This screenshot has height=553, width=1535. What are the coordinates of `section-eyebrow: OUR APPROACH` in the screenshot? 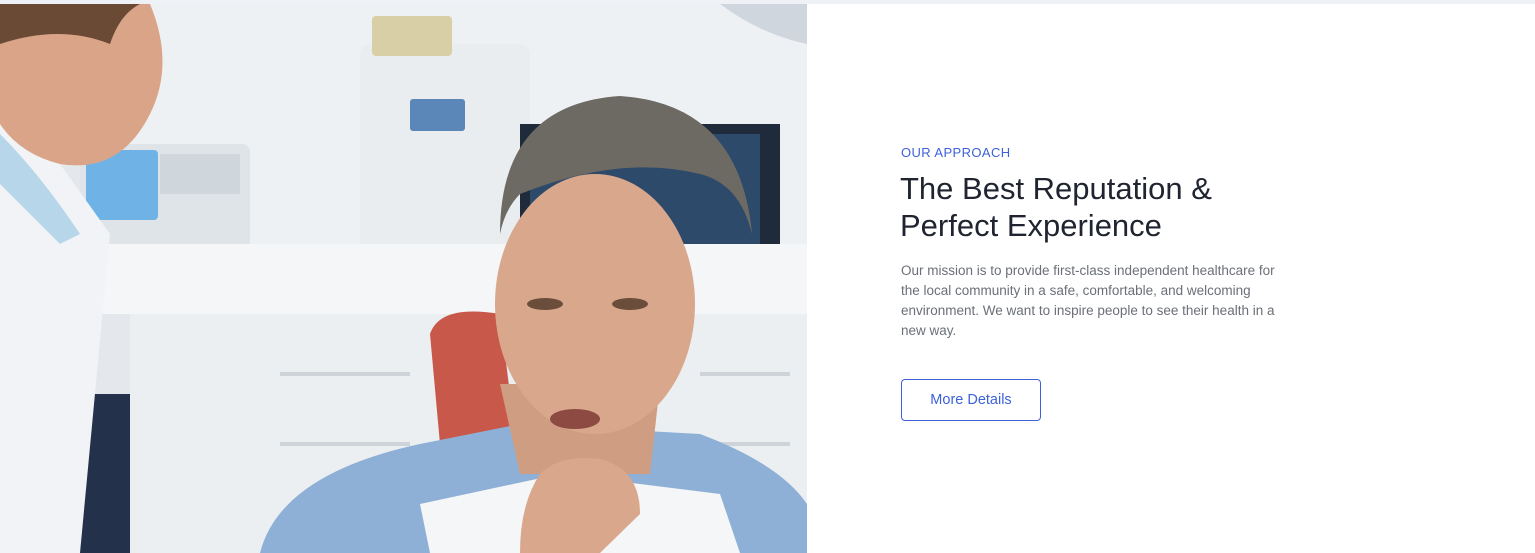 It's located at (956, 152).